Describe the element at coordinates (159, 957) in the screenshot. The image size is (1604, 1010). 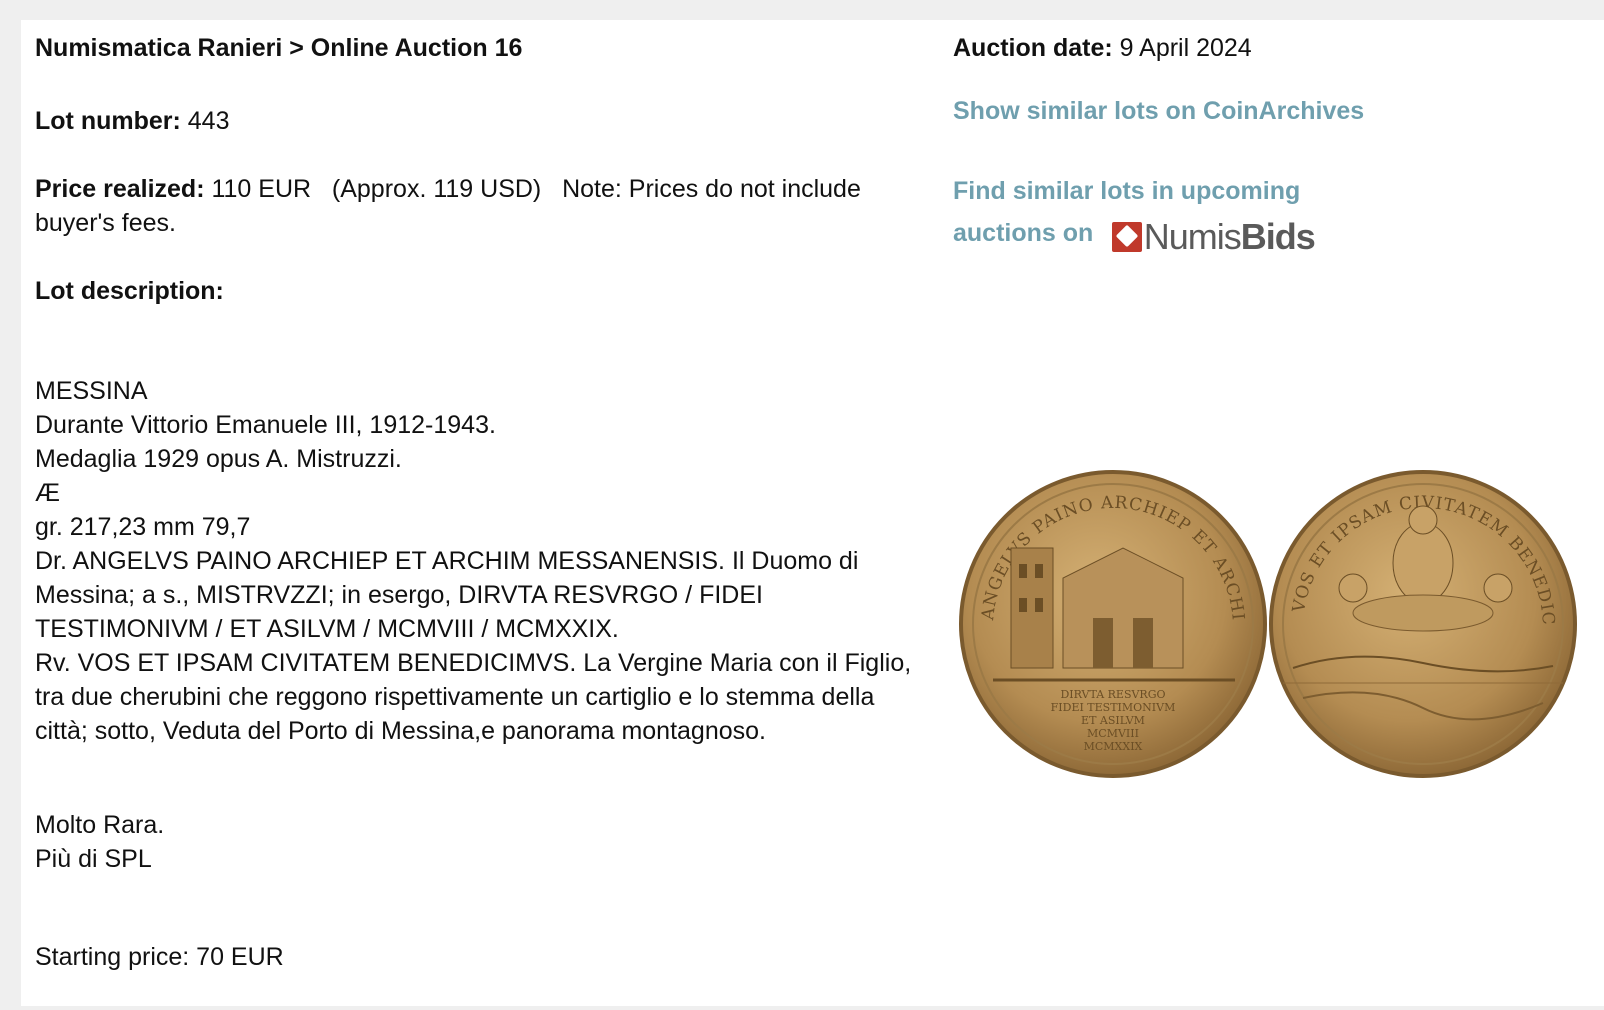
I see `starting-price: Starting price: 70 EUR` at that location.